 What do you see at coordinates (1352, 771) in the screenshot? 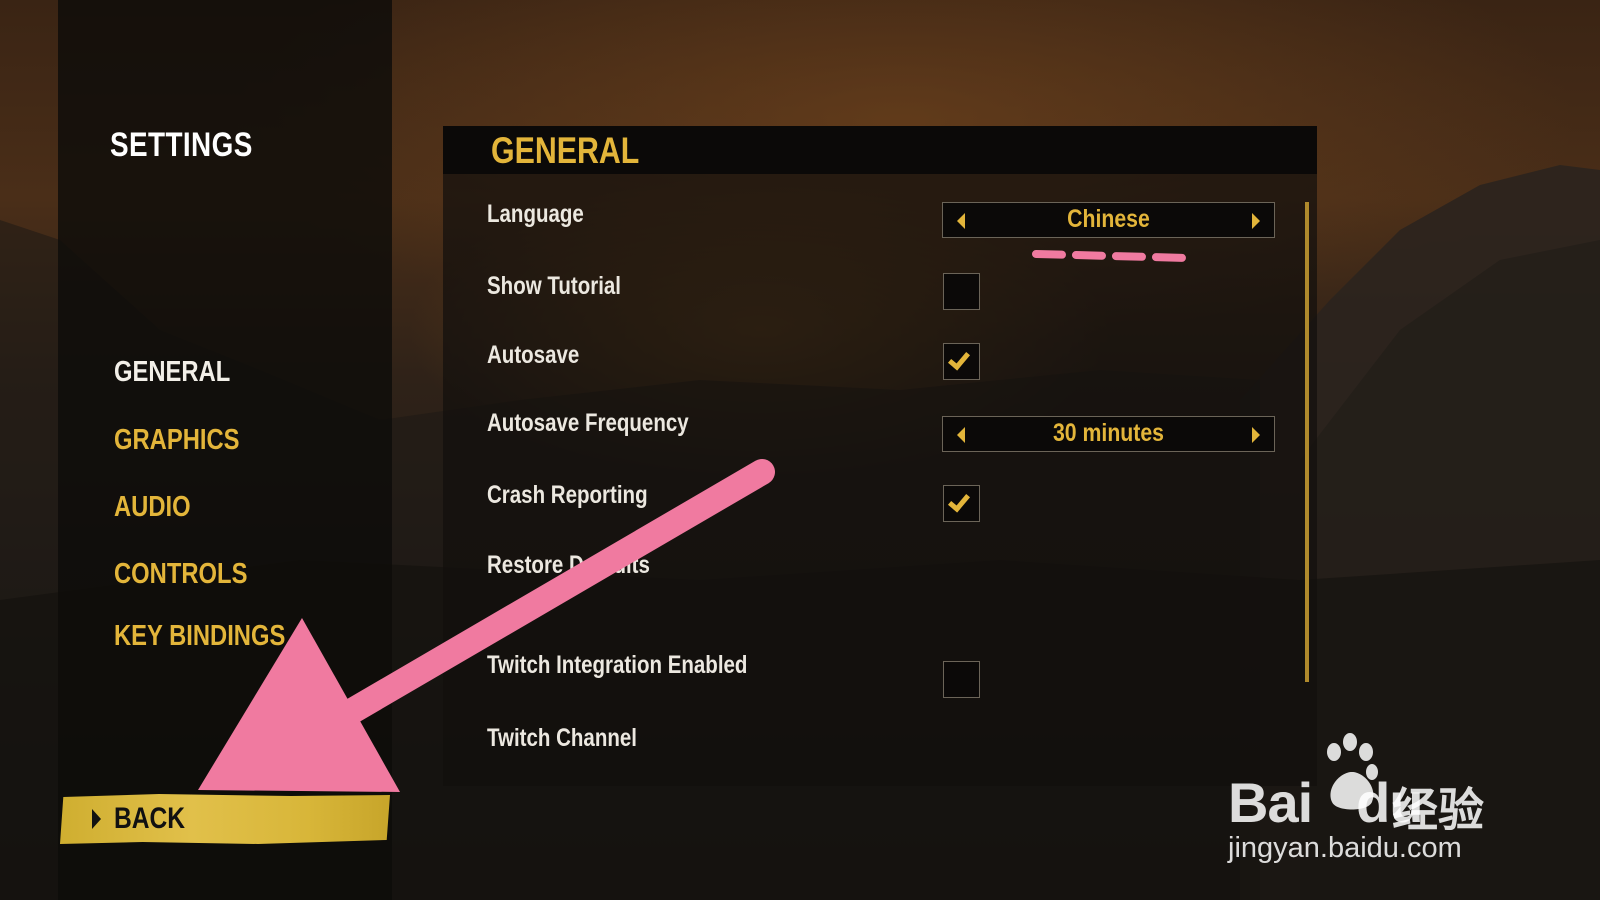
I see `baidu-paw-icon` at bounding box center [1352, 771].